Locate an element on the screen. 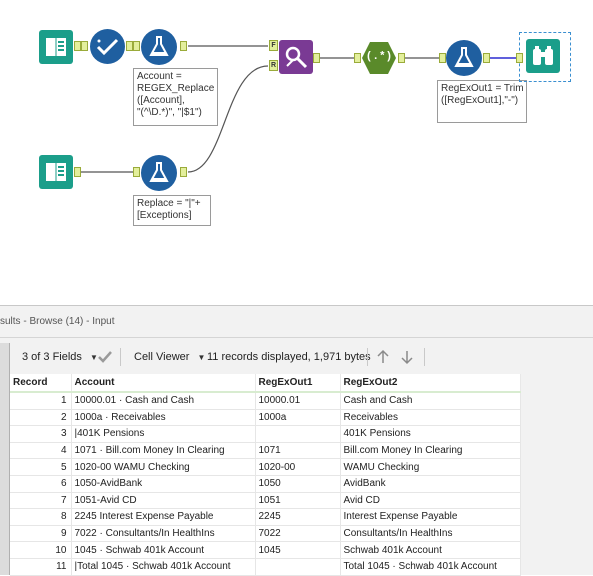 The height and width of the screenshot is (576, 593). regexout2-cell: AvidBank is located at coordinates (430, 484).